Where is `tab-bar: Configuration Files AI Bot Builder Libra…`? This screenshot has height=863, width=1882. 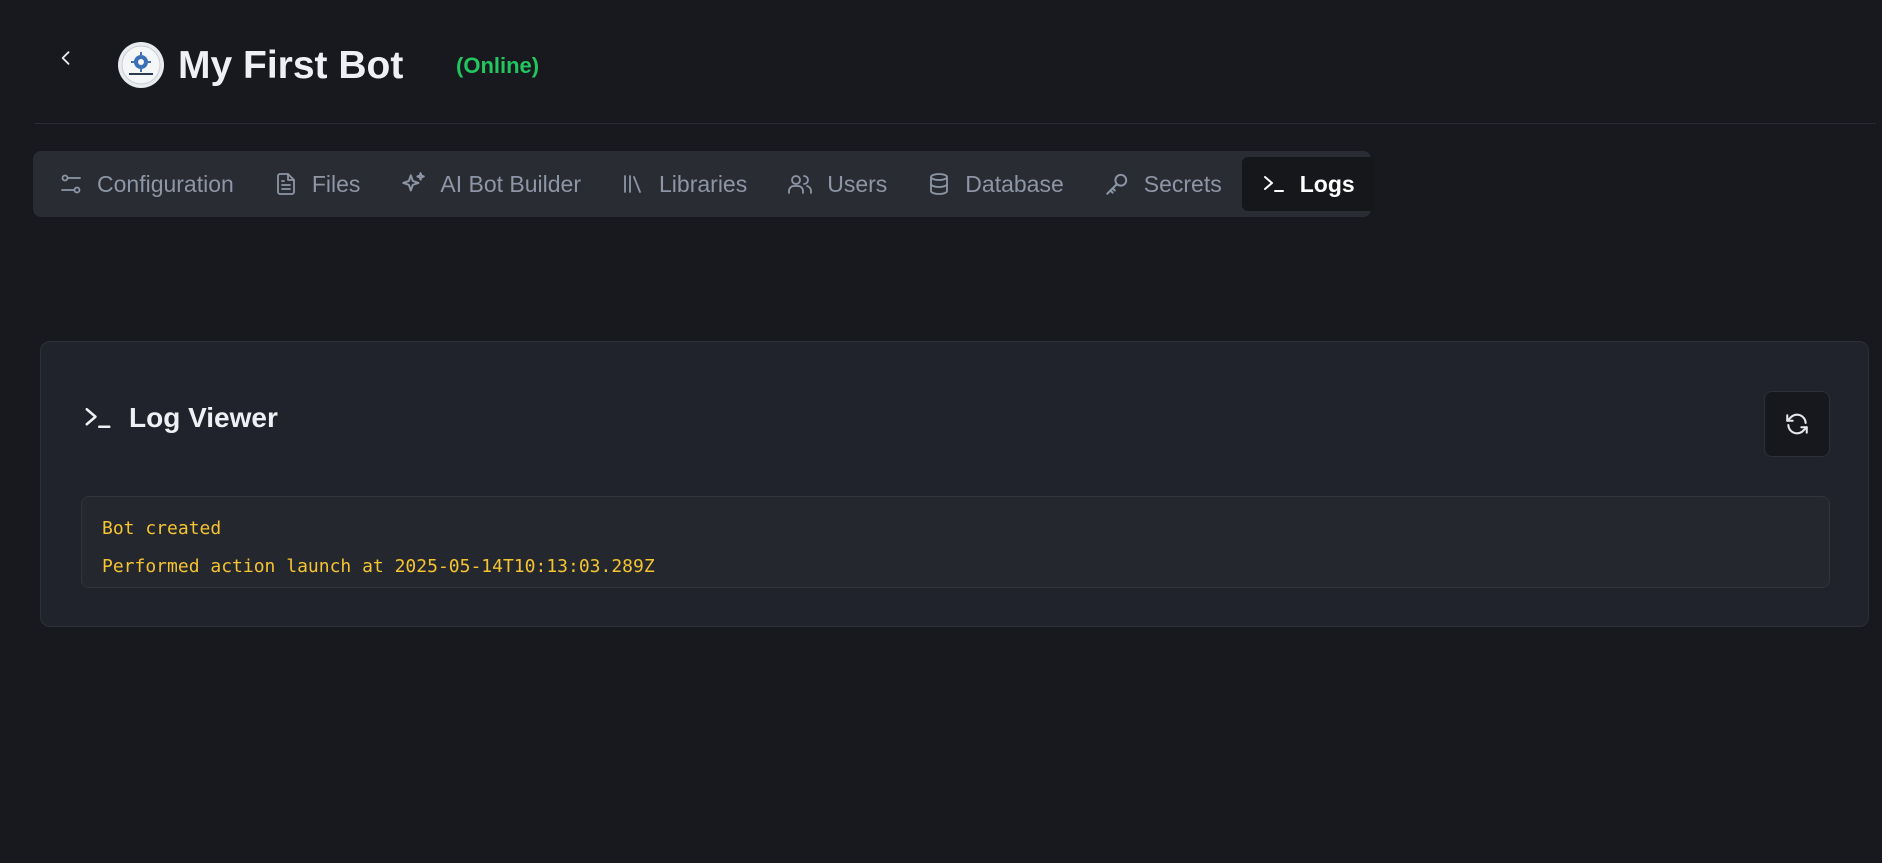
tab-bar: Configuration Files AI Bot Builder Libra… is located at coordinates (704, 184).